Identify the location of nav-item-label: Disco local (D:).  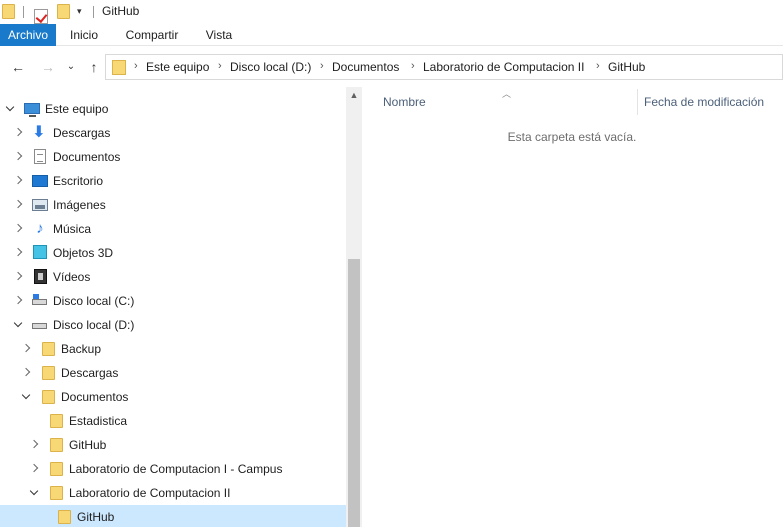
(94, 325).